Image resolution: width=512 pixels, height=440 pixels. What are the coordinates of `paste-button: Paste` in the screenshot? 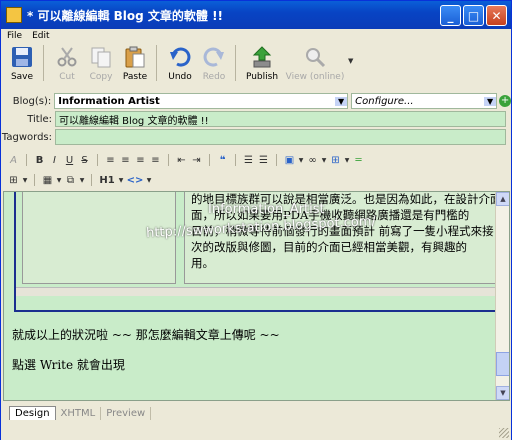 It's located at (135, 62).